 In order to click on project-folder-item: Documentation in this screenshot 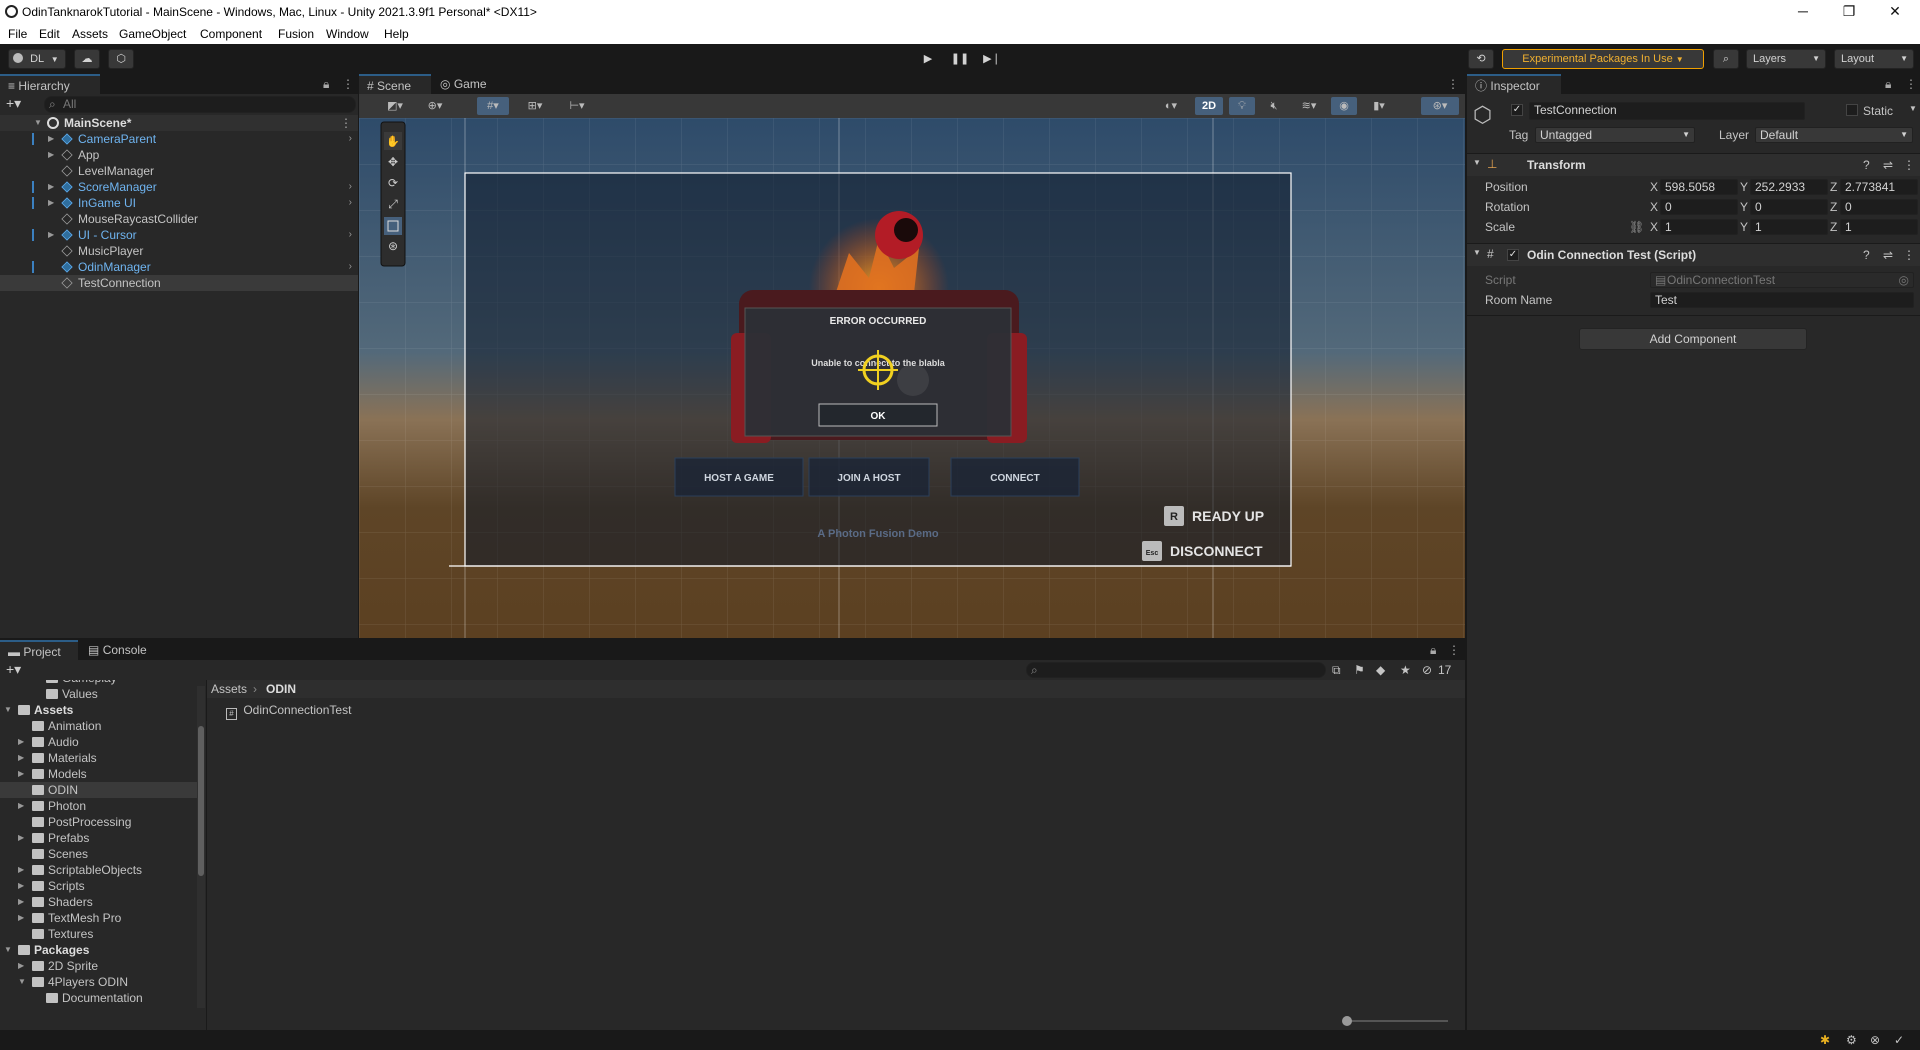, I will do `click(100, 998)`.